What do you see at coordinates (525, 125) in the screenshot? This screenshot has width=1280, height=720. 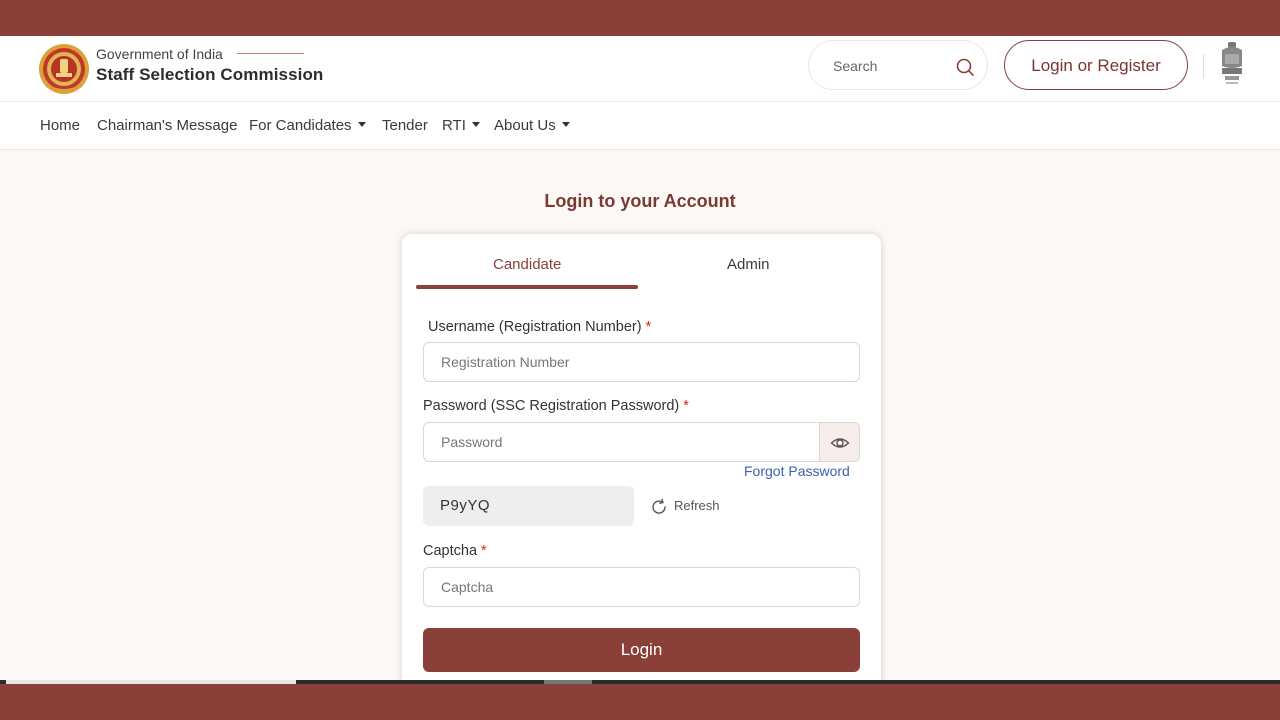 I see `nav-about-us-label: About Us` at bounding box center [525, 125].